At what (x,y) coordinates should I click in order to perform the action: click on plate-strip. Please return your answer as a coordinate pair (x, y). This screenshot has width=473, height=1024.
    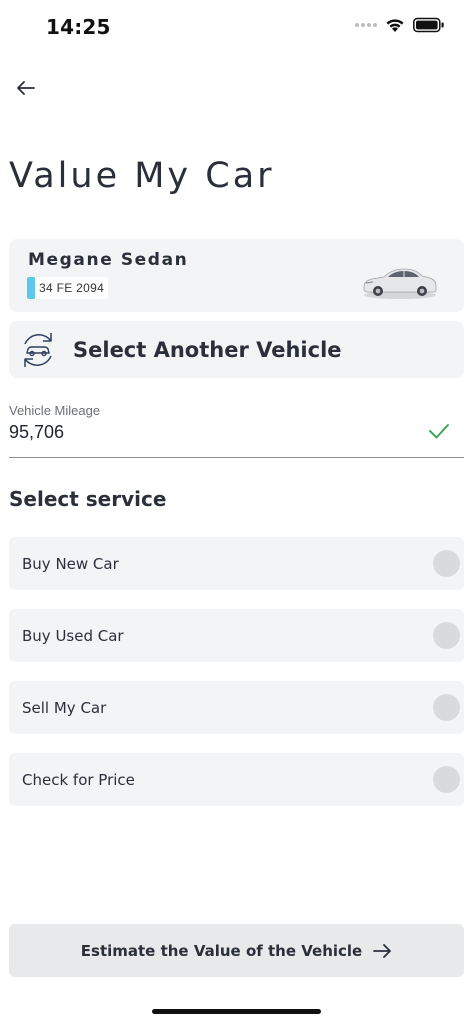
    Looking at the image, I should click on (31, 288).